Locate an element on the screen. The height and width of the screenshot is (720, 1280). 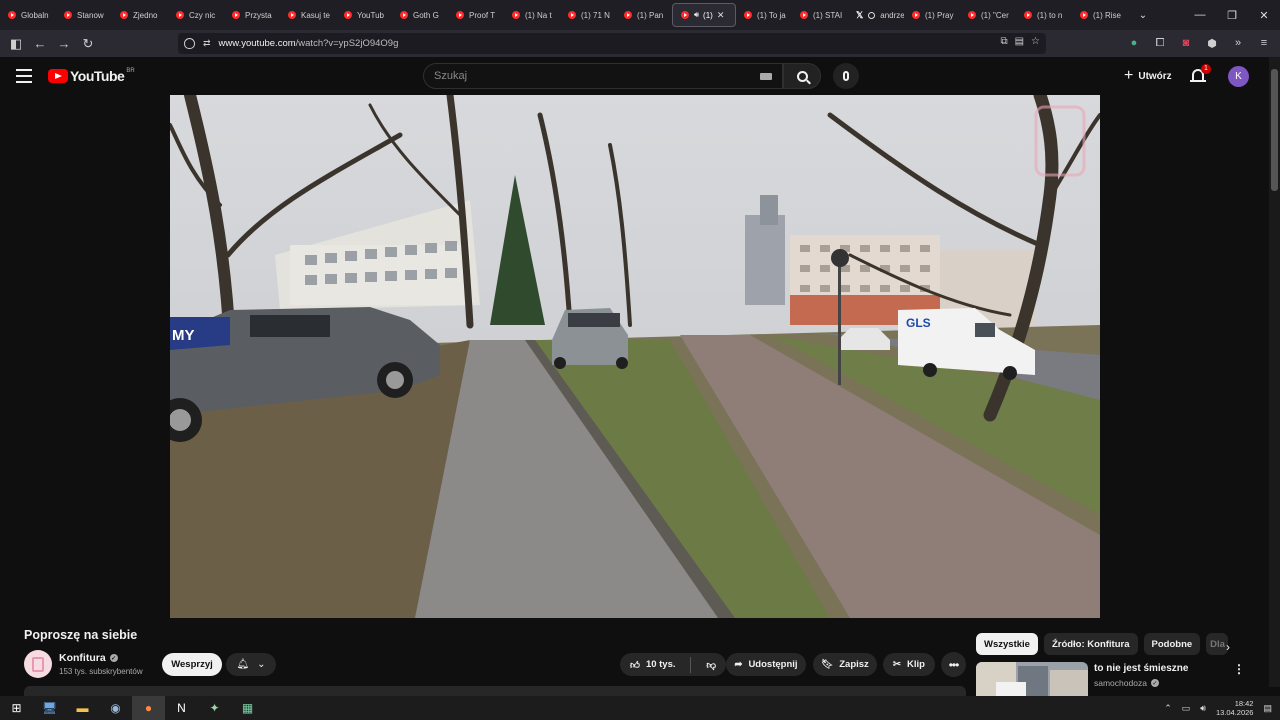
extension-red-icon: ◙ is located at coordinates (1186, 43).